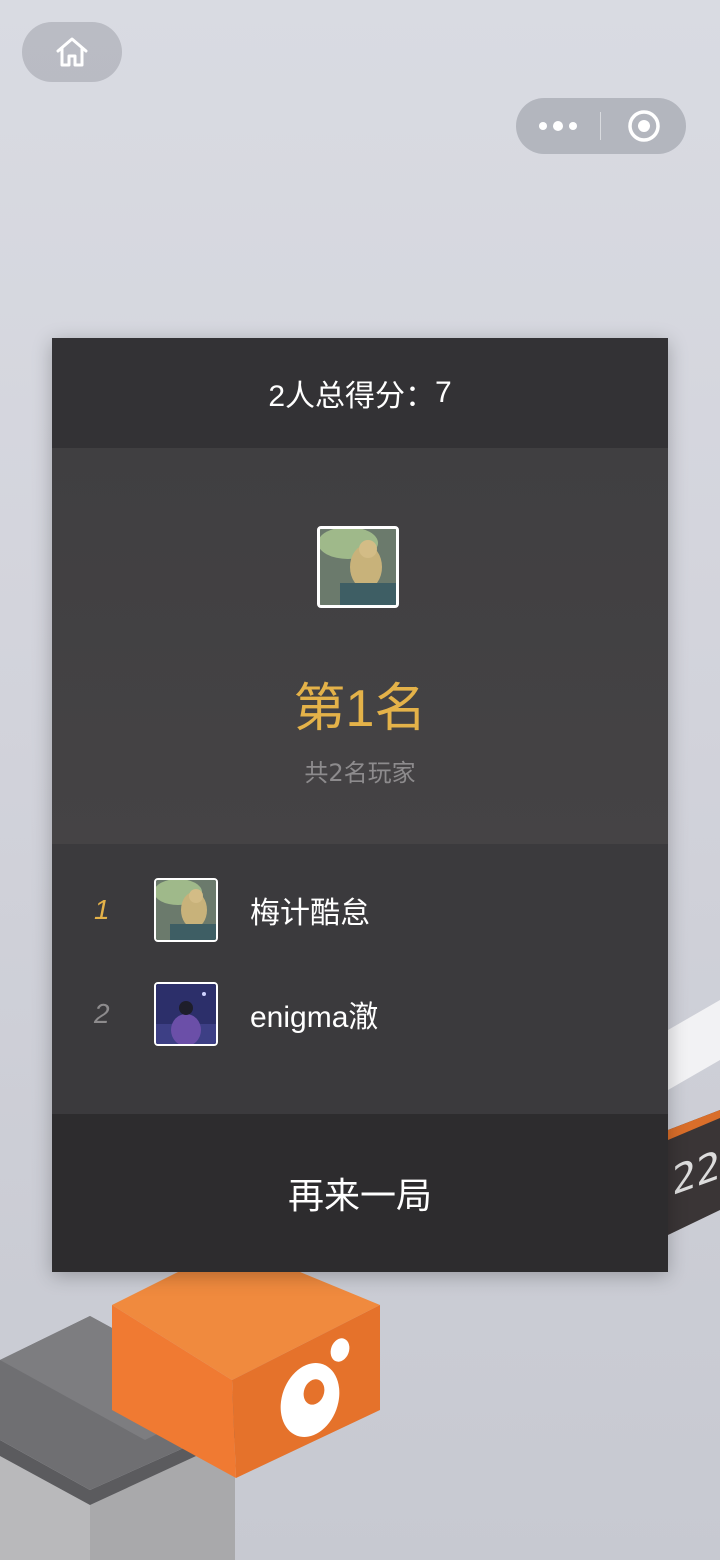 This screenshot has width=720, height=1560. I want to click on home-button, so click(72, 52).